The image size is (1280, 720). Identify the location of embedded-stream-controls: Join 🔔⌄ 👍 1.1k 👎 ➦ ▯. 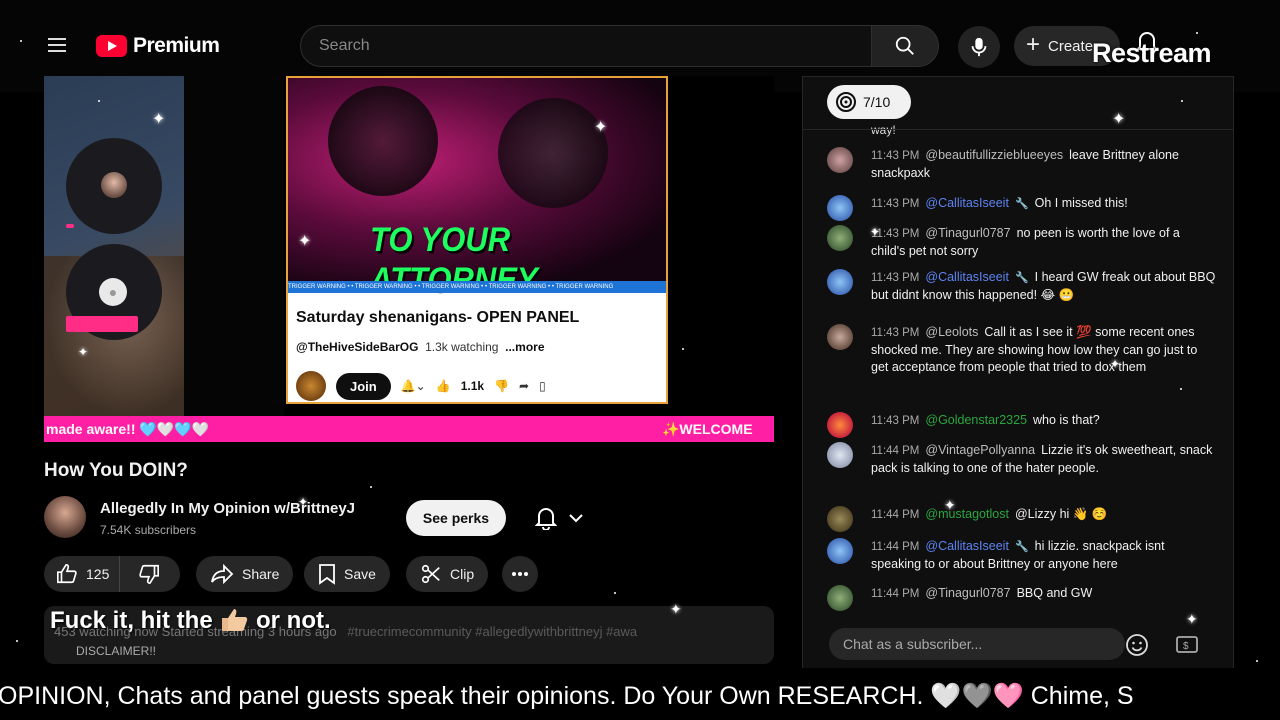
(421, 386).